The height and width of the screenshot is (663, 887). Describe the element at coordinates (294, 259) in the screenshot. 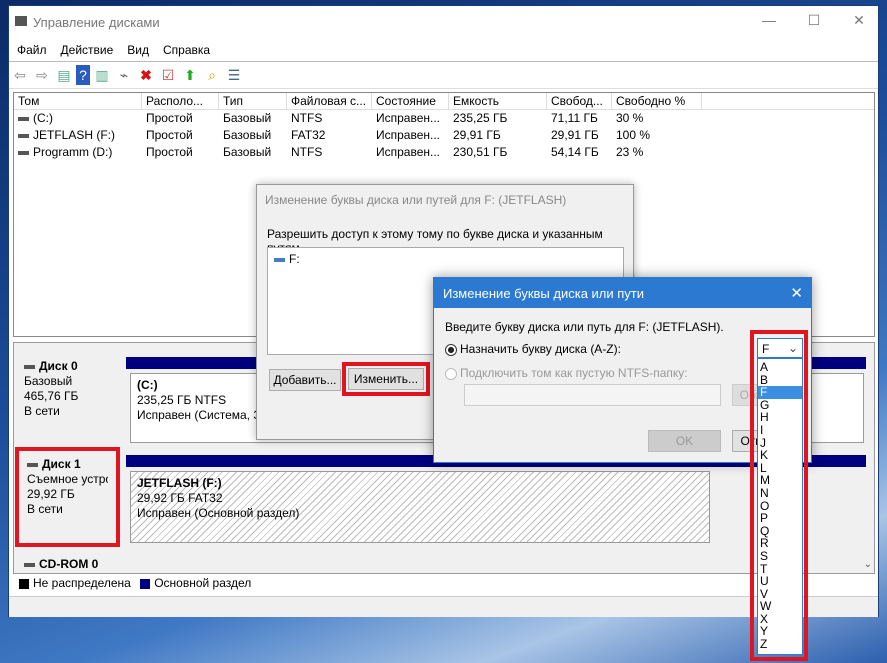

I see `path-entry: F:` at that location.